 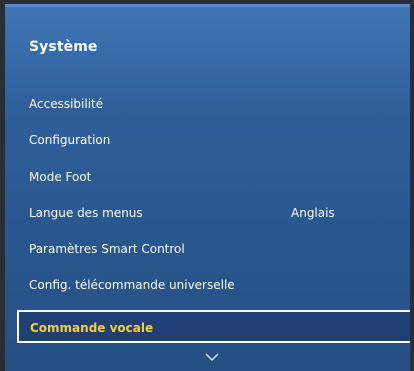 What do you see at coordinates (69, 140) in the screenshot?
I see `menu-item-configuration: Configuration` at bounding box center [69, 140].